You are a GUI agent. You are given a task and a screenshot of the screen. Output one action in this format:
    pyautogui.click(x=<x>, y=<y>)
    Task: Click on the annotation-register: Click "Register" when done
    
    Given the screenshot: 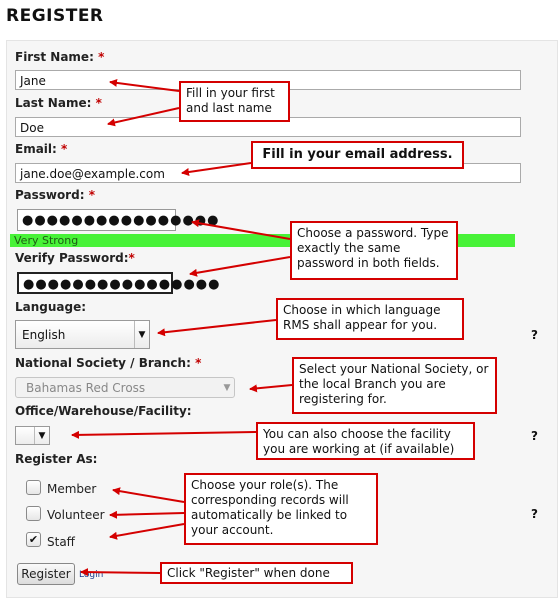 What is the action you would take?
    pyautogui.click(x=256, y=573)
    